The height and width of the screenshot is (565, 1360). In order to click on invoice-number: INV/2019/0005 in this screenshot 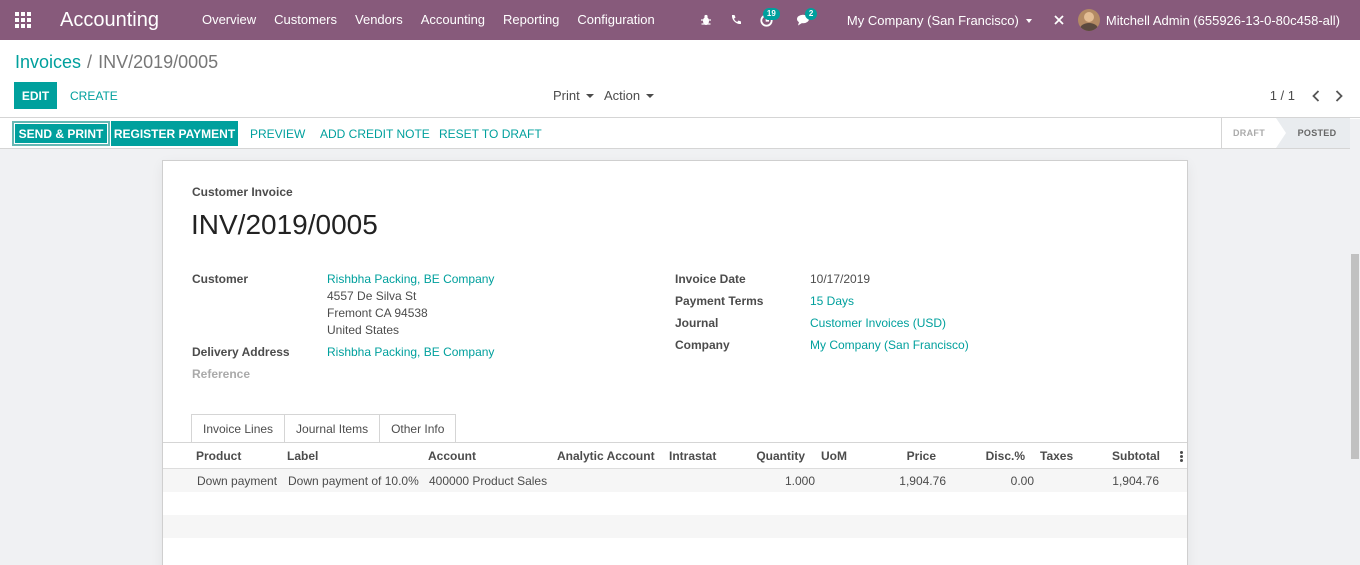, I will do `click(284, 224)`.